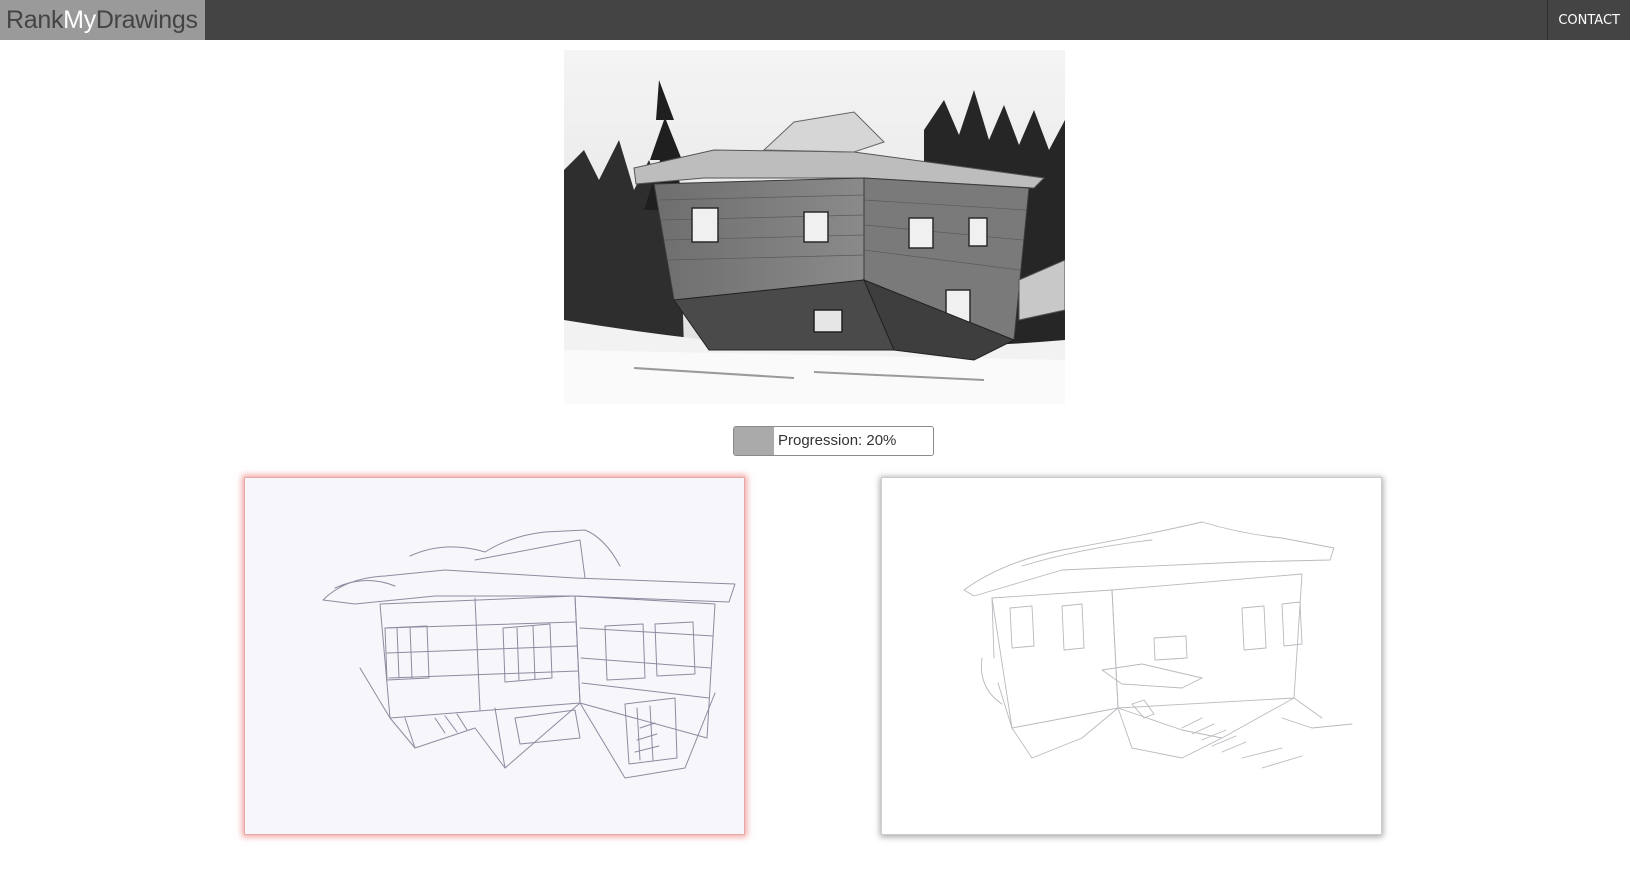  Describe the element at coordinates (1158, 645) in the screenshot. I see `drawing-right-sketch` at that location.